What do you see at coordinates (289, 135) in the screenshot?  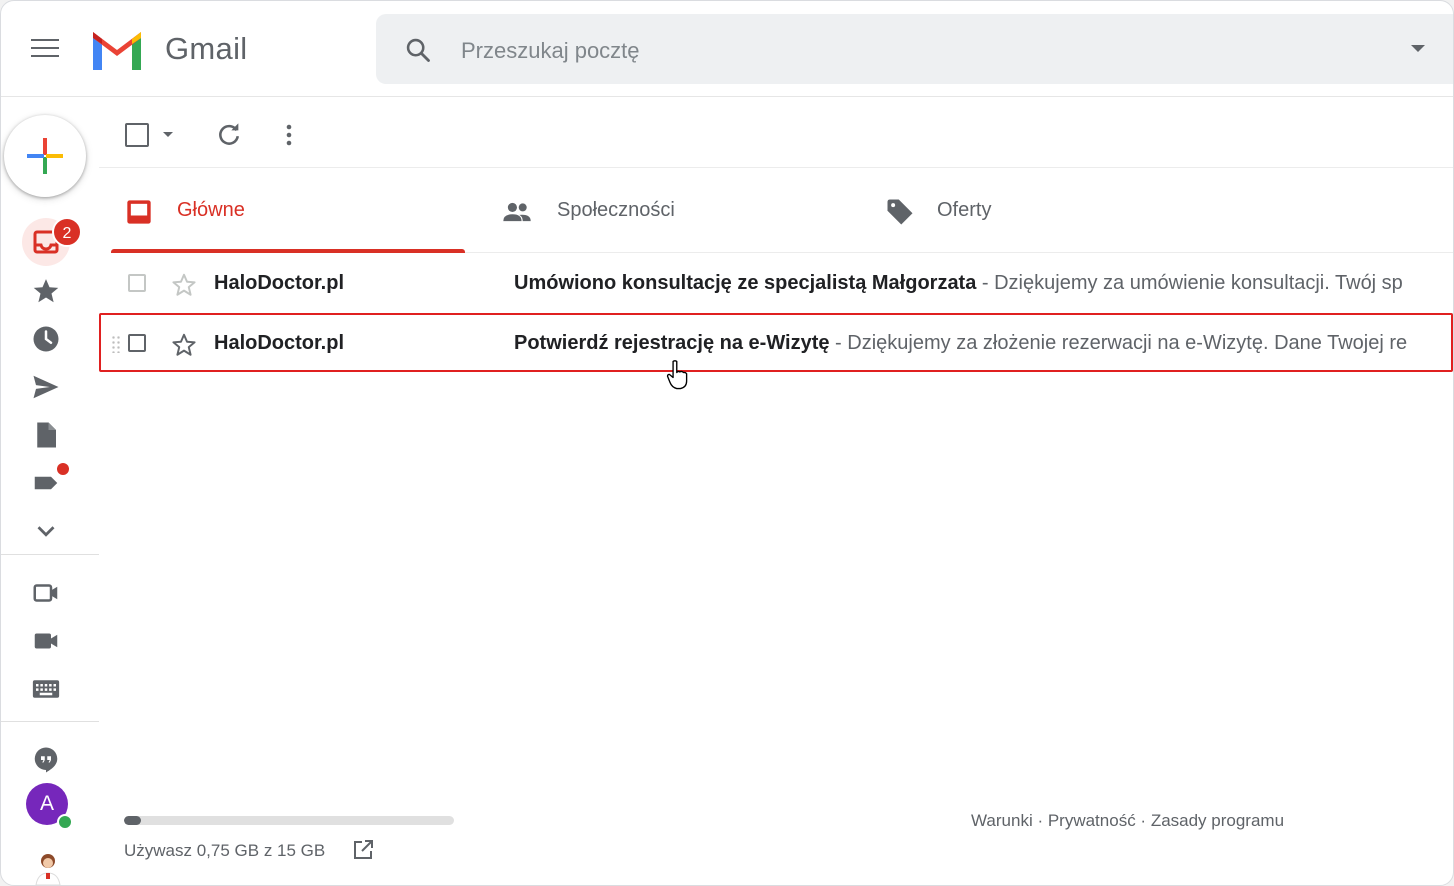 I see `more-options-icon` at bounding box center [289, 135].